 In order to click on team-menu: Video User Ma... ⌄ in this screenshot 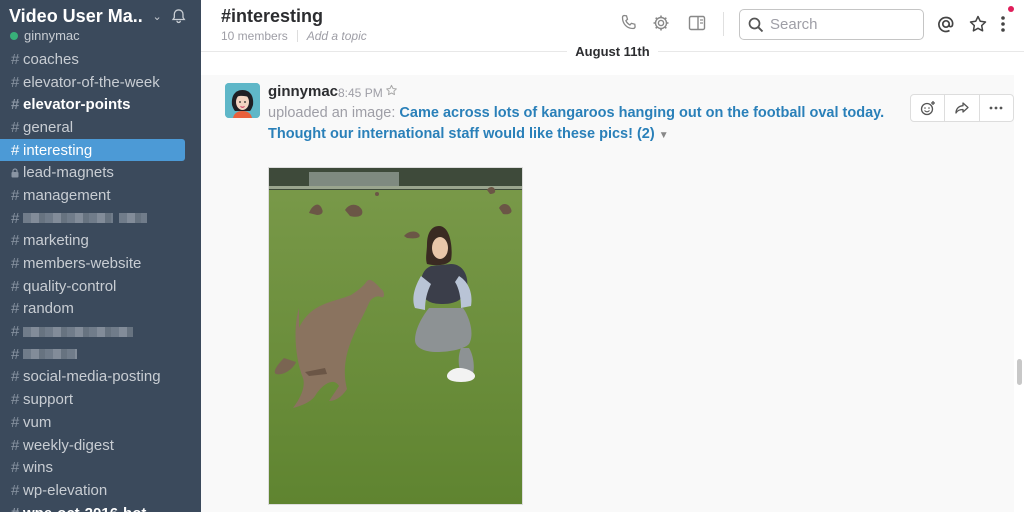, I will do `click(98, 16)`.